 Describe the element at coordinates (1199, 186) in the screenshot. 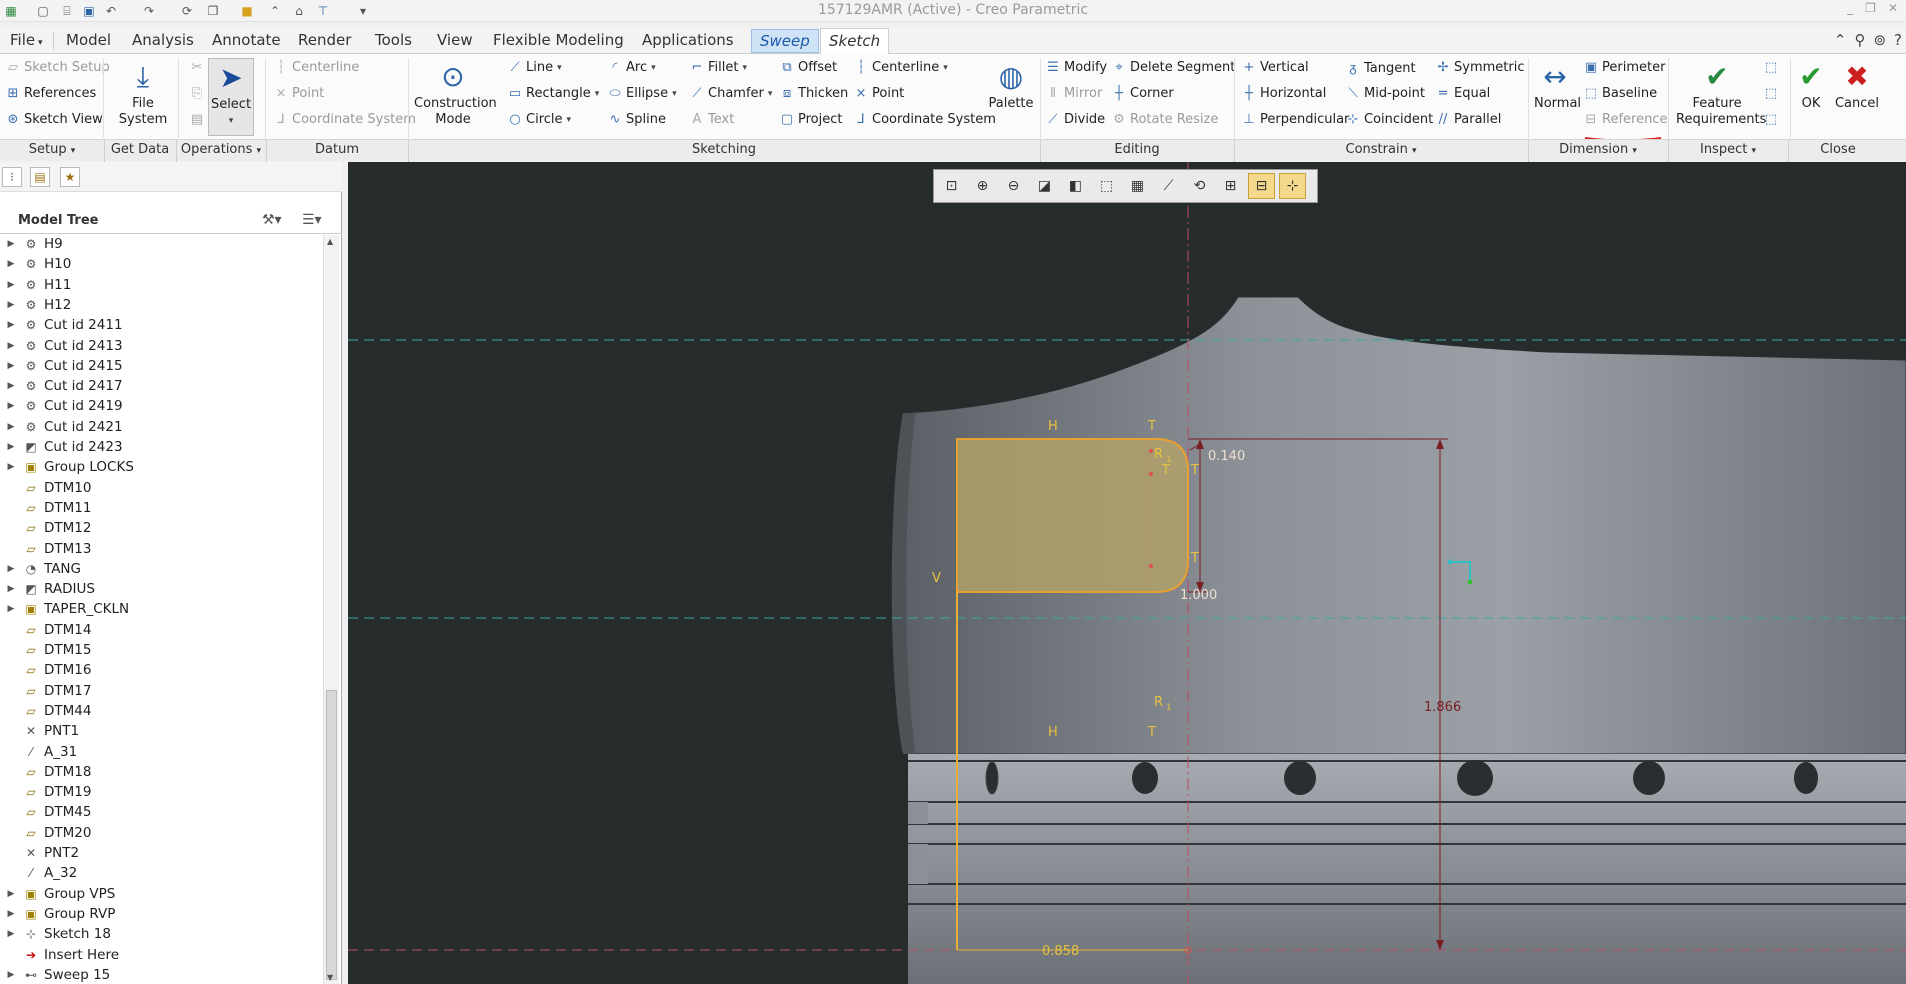

I see `spin-center-icon: ⟲` at that location.